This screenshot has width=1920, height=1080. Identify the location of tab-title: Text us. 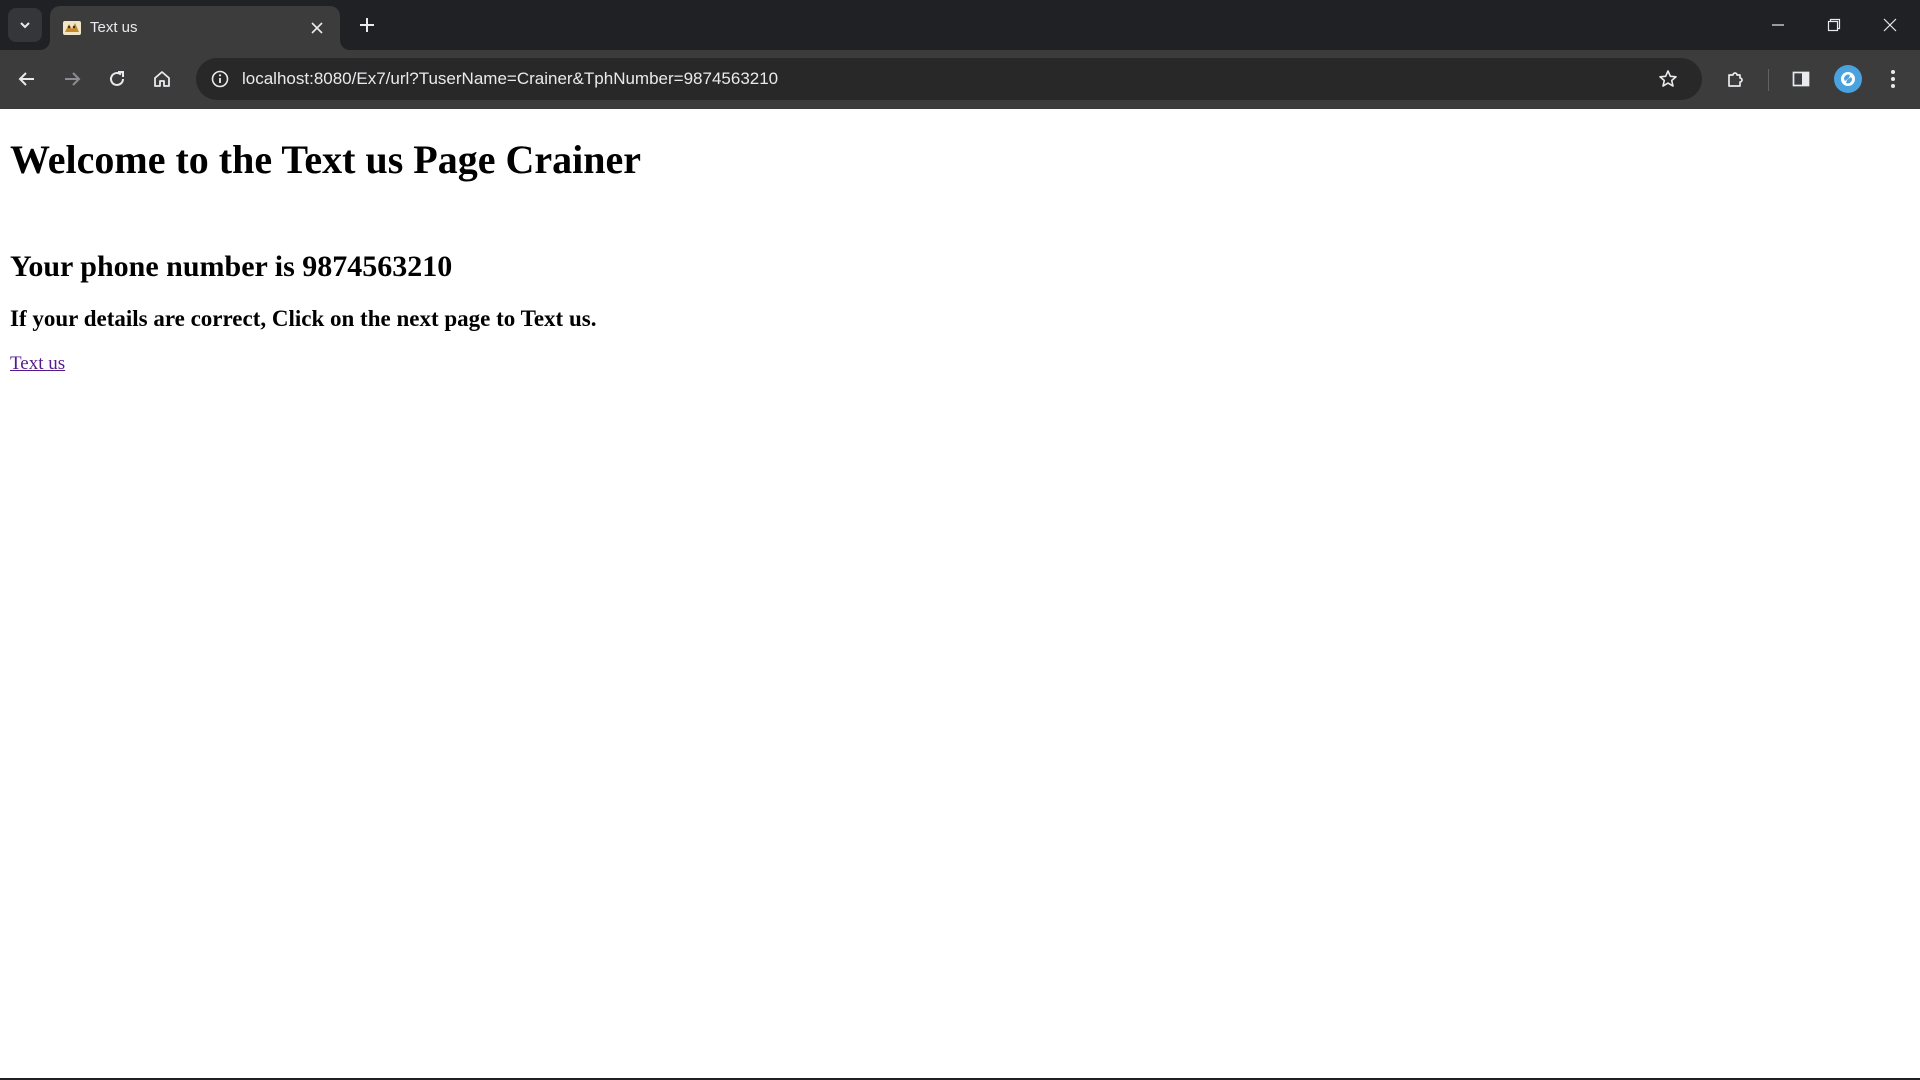
(114, 27).